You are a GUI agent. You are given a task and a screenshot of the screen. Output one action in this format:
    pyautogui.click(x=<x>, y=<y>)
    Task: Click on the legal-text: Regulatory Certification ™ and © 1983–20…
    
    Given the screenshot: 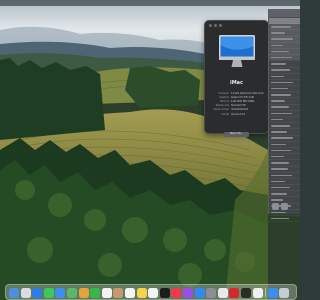 What is the action you would take?
    pyautogui.click(x=236, y=143)
    